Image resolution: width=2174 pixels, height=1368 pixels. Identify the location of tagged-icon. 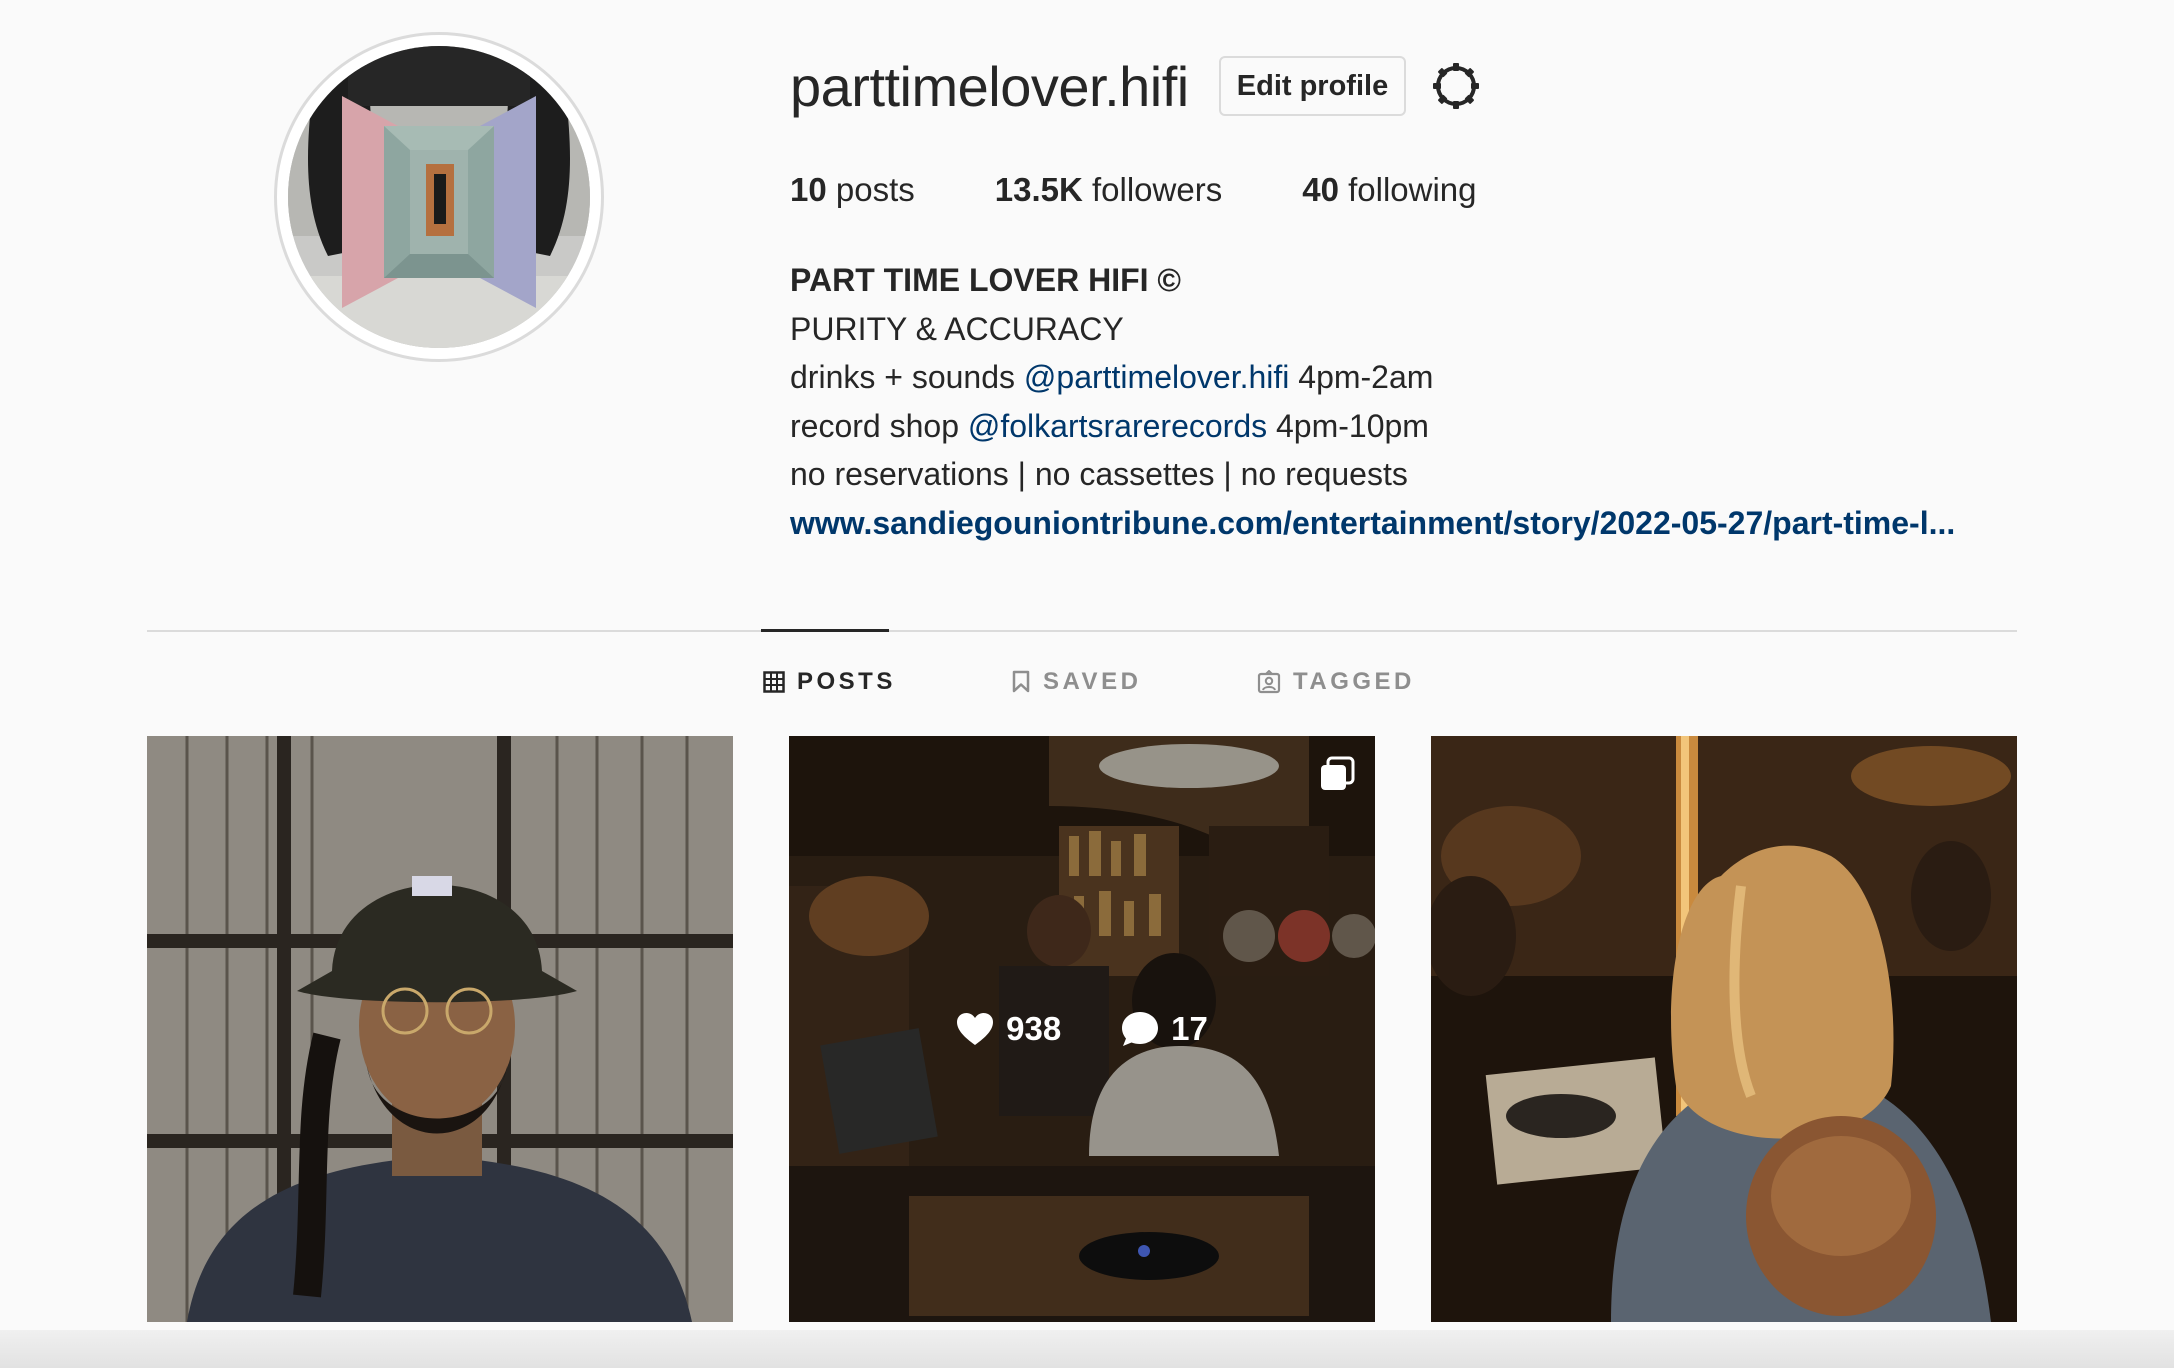
(1269, 682).